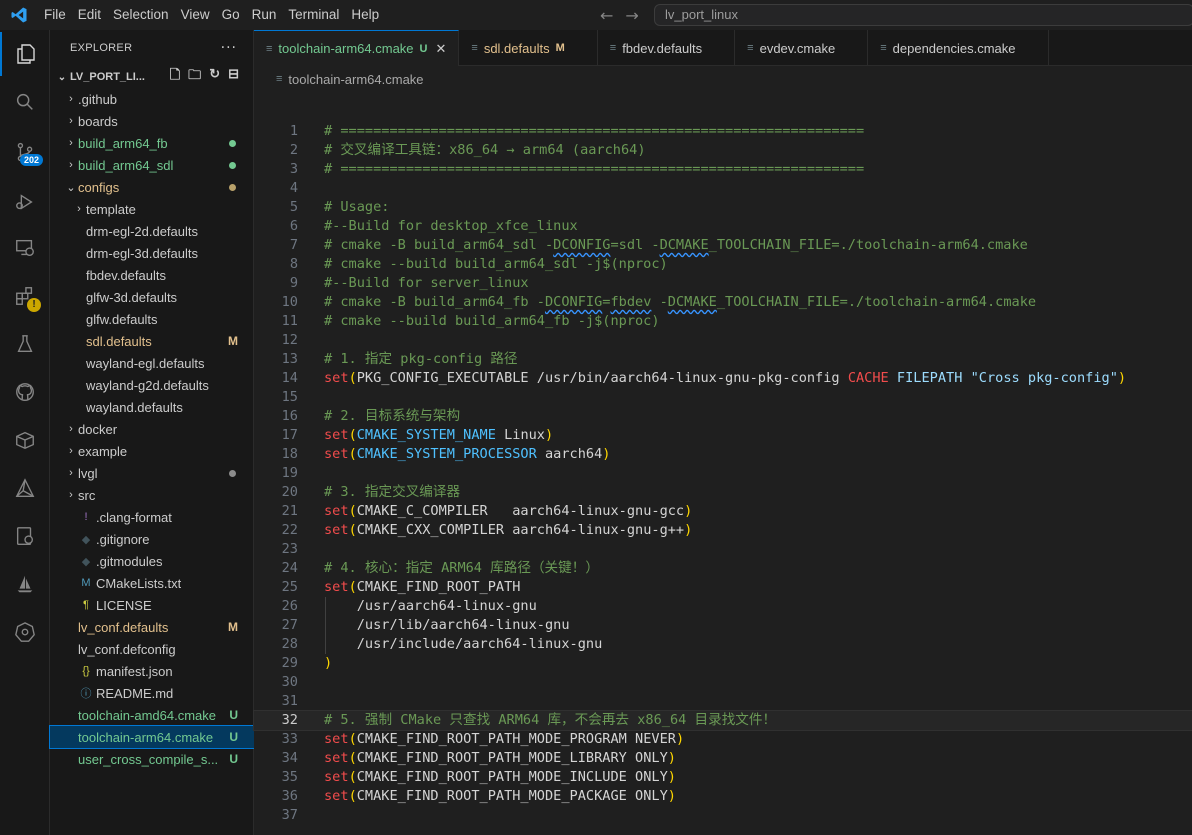 The height and width of the screenshot is (835, 1192). Describe the element at coordinates (631, 15) in the screenshot. I see `forward-arrow-icon: →` at that location.